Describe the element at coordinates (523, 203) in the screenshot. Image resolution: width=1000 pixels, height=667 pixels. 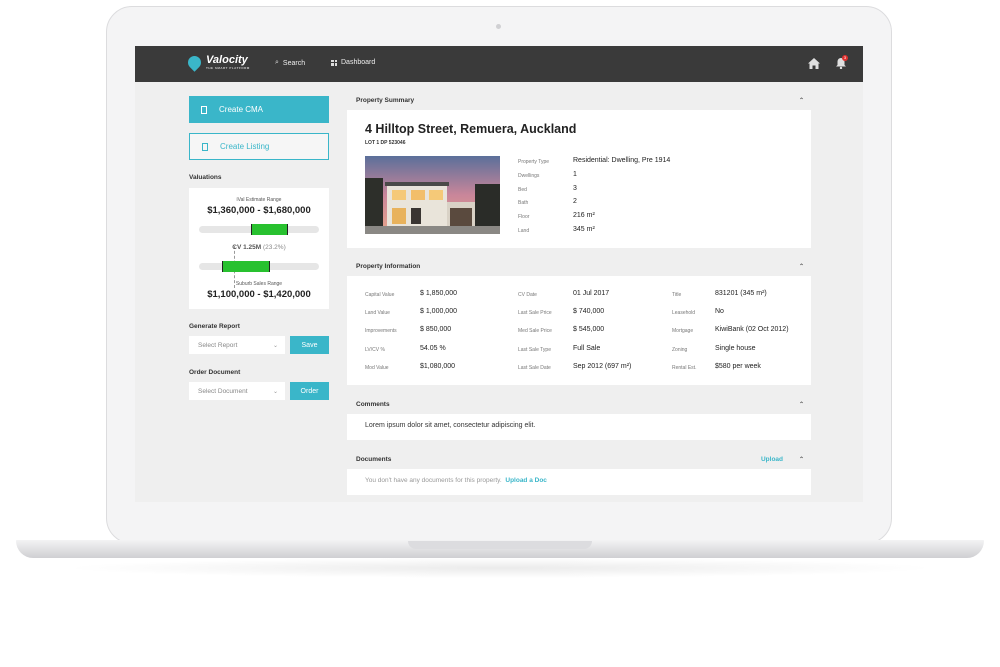
I see `summary-label: Bath` at that location.